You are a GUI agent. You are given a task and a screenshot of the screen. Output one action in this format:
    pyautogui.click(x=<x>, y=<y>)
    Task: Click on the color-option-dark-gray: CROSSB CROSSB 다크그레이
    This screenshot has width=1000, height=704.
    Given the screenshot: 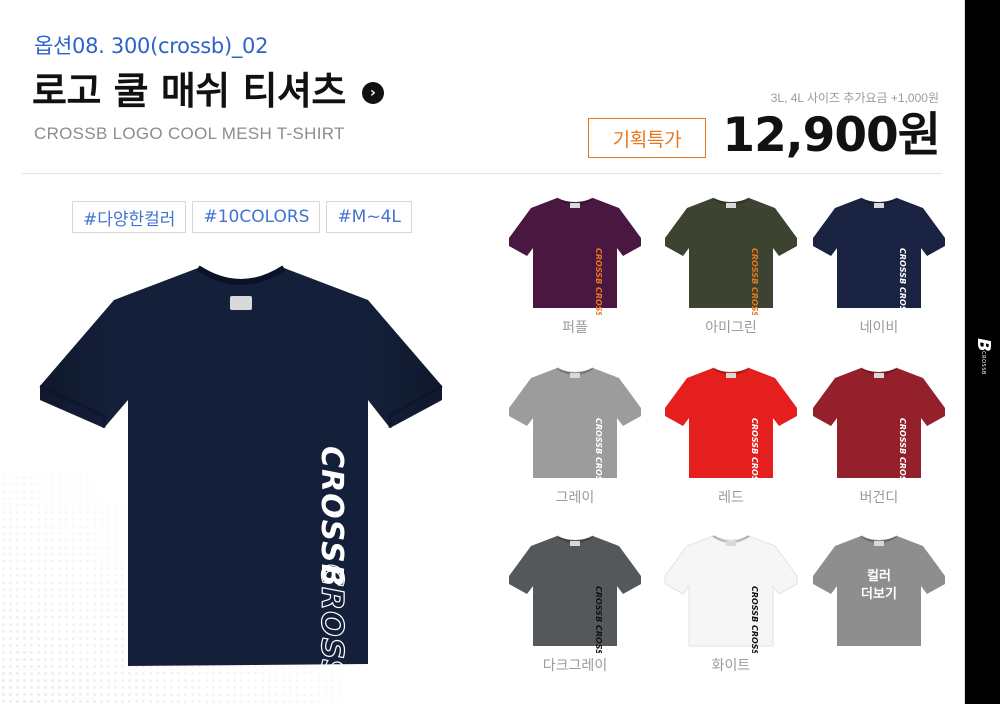 What is the action you would take?
    pyautogui.click(x=575, y=601)
    